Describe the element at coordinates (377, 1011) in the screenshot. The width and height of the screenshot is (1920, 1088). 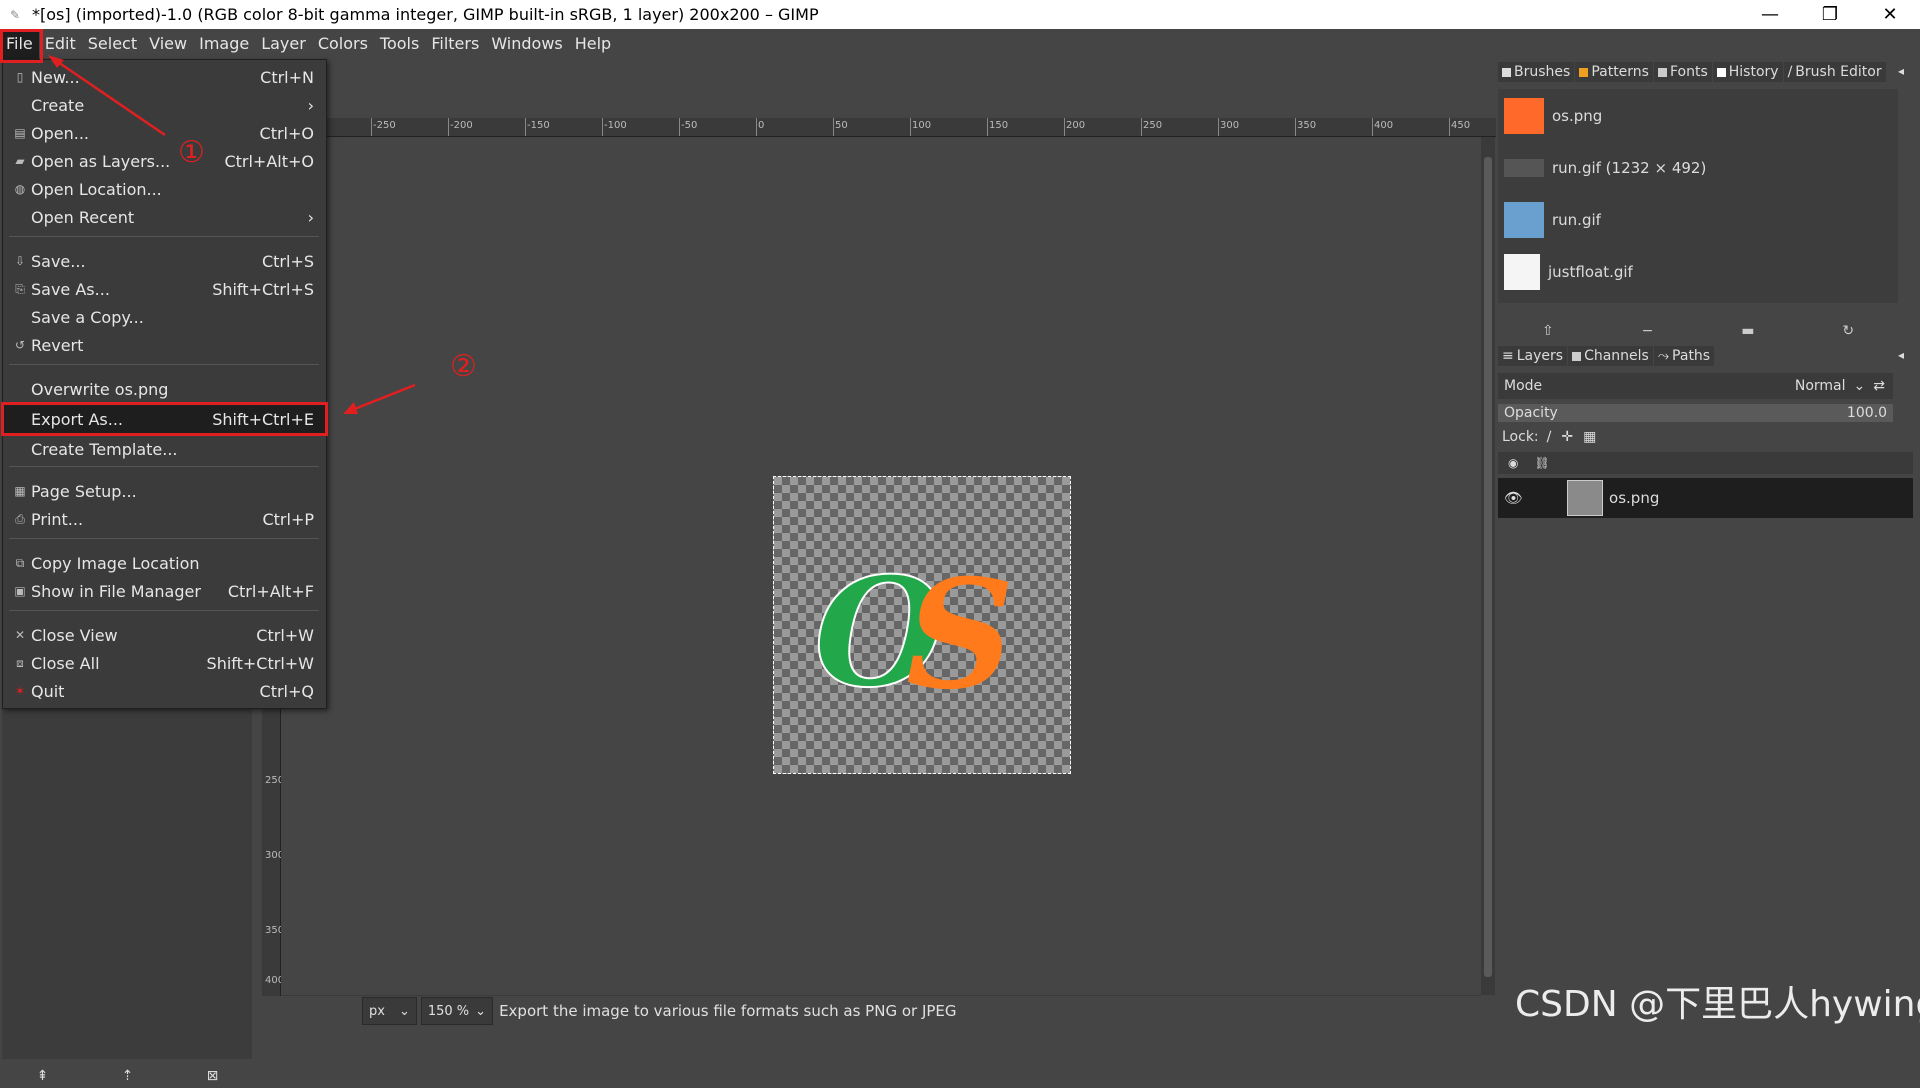
I see `unit-value: px` at that location.